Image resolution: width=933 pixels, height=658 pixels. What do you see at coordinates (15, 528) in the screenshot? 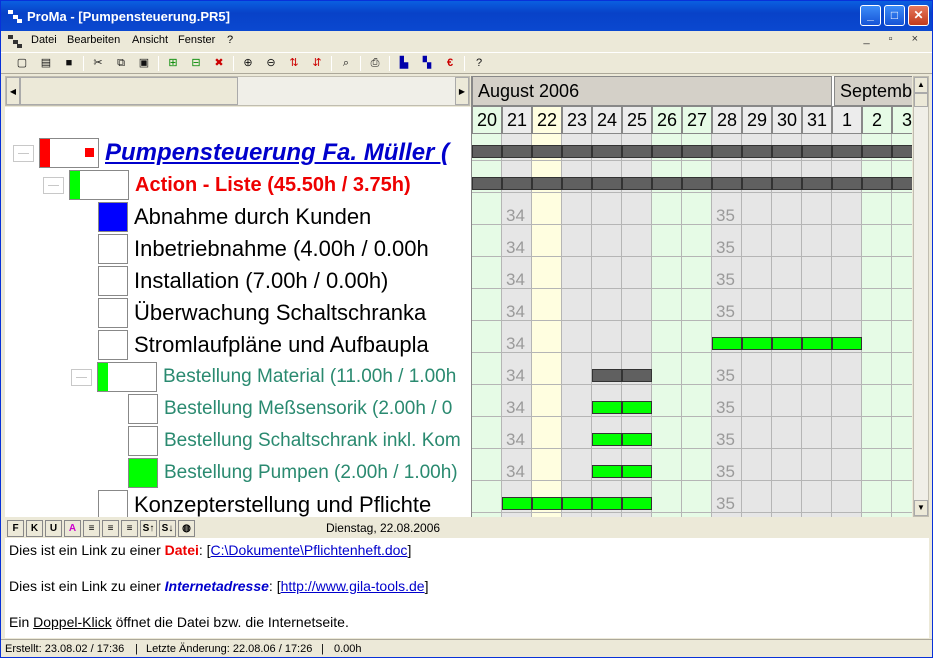
I see `bold-button: F` at bounding box center [15, 528].